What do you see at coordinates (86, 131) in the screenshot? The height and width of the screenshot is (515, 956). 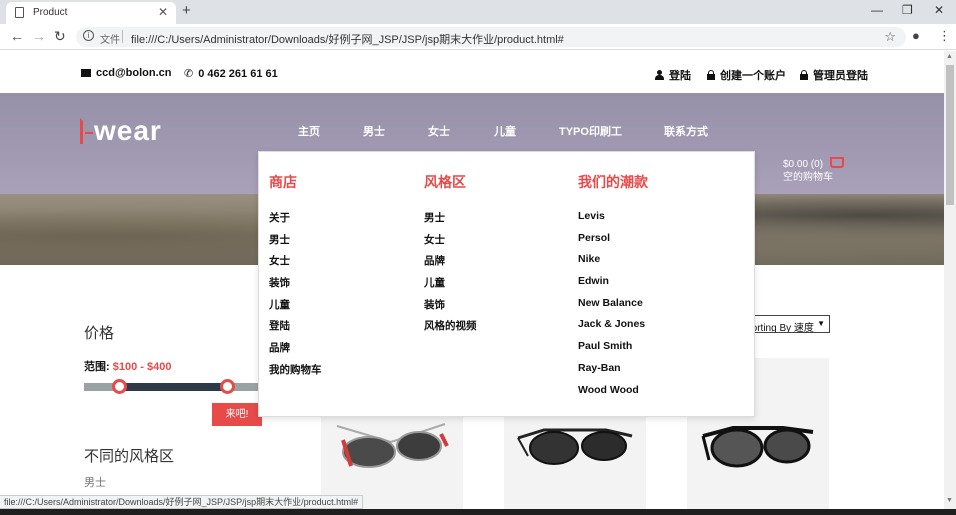 I see `logo-mark-icon` at bounding box center [86, 131].